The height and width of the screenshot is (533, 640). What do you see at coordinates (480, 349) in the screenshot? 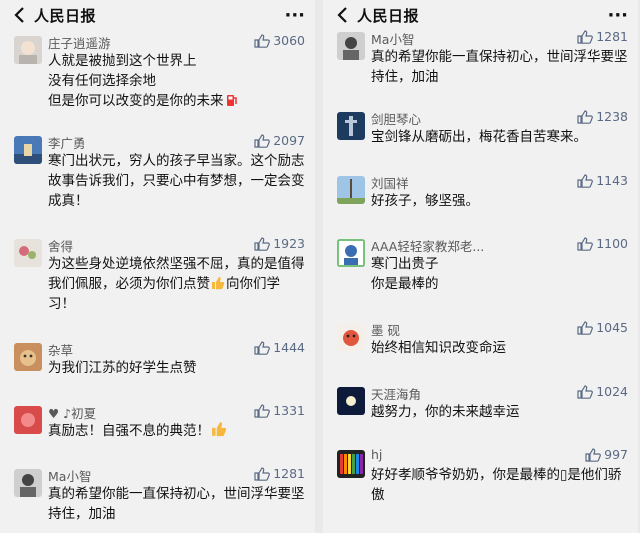
I see `comment-item: 墨 砚 1045 始终相信知识改变命运` at bounding box center [480, 349].